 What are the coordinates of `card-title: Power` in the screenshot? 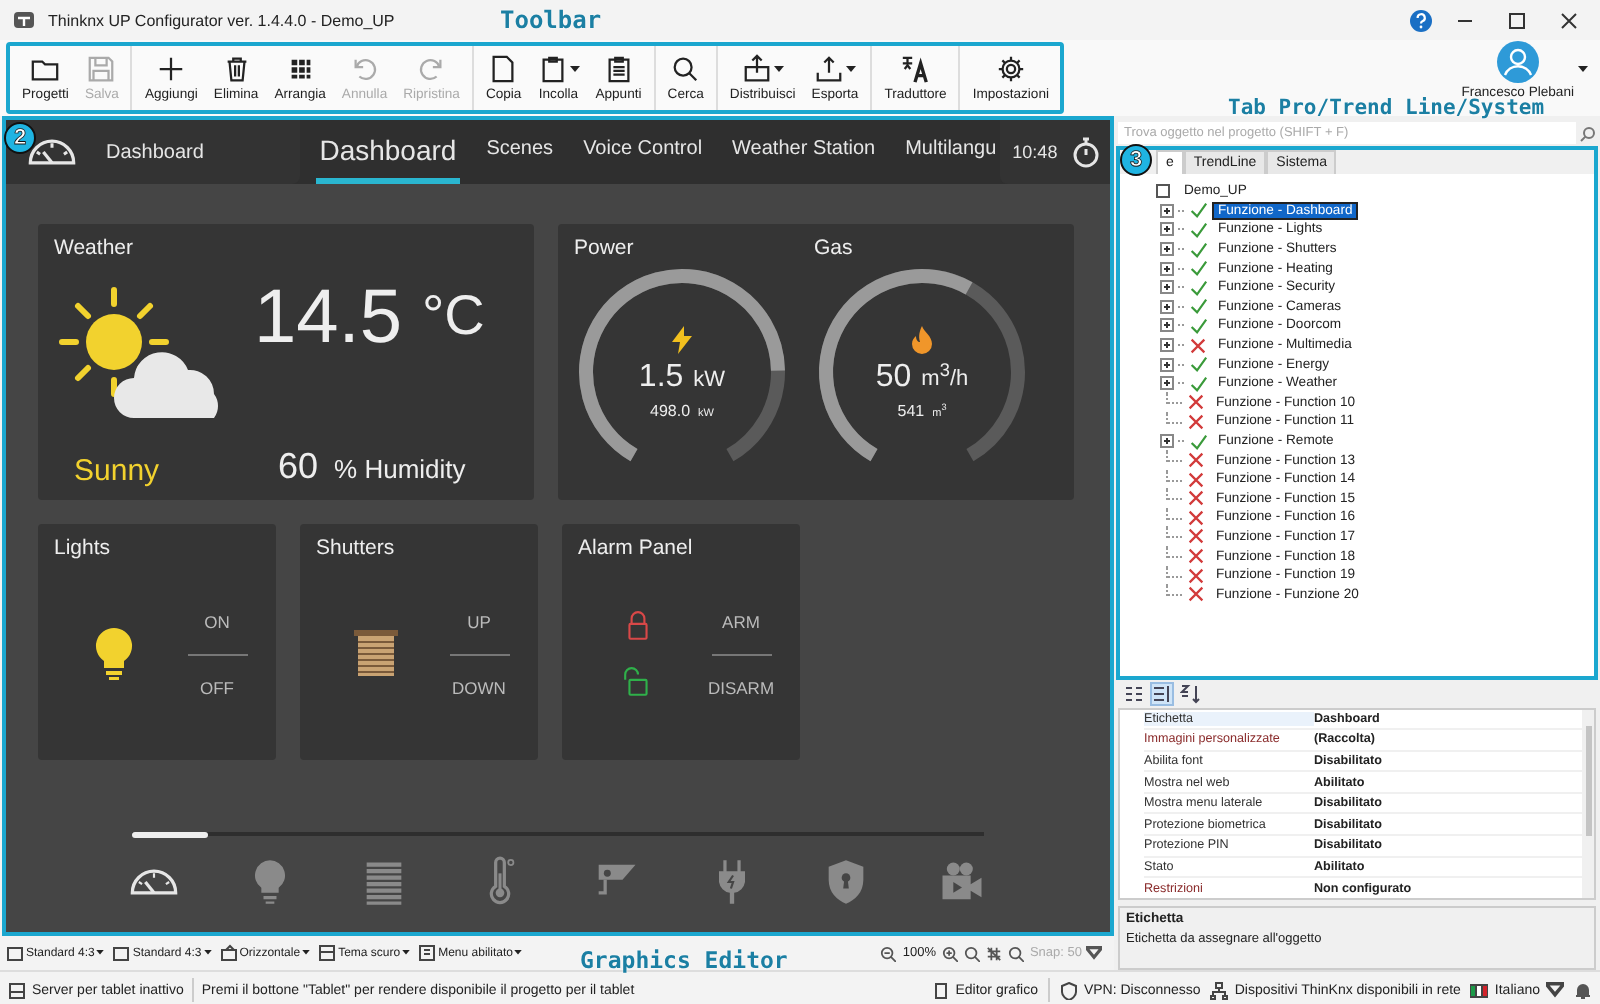 It's located at (605, 248).